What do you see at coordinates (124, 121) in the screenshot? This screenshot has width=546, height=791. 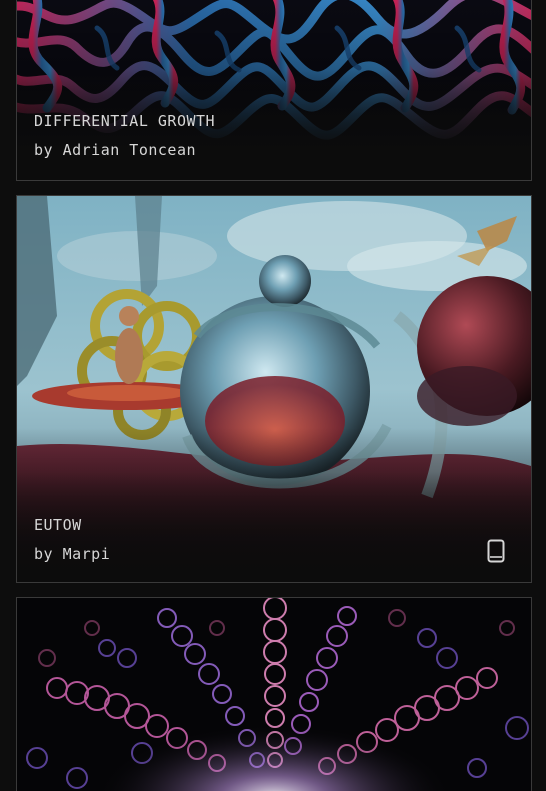 I see `artwork-title: DIFFERENTIAL GROWTH` at bounding box center [124, 121].